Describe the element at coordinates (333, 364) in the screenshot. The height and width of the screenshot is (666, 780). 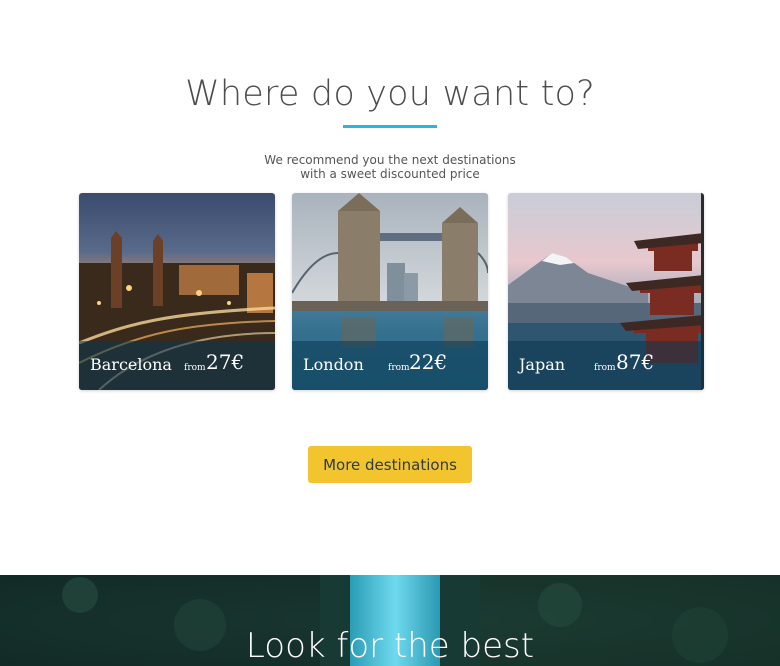
I see `card-city: London` at that location.